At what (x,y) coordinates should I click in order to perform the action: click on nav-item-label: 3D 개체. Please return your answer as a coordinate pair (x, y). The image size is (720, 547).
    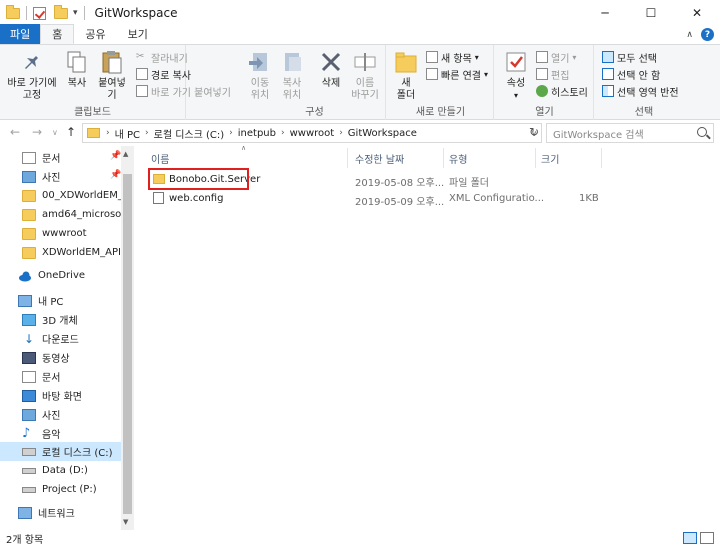
    Looking at the image, I should click on (60, 321).